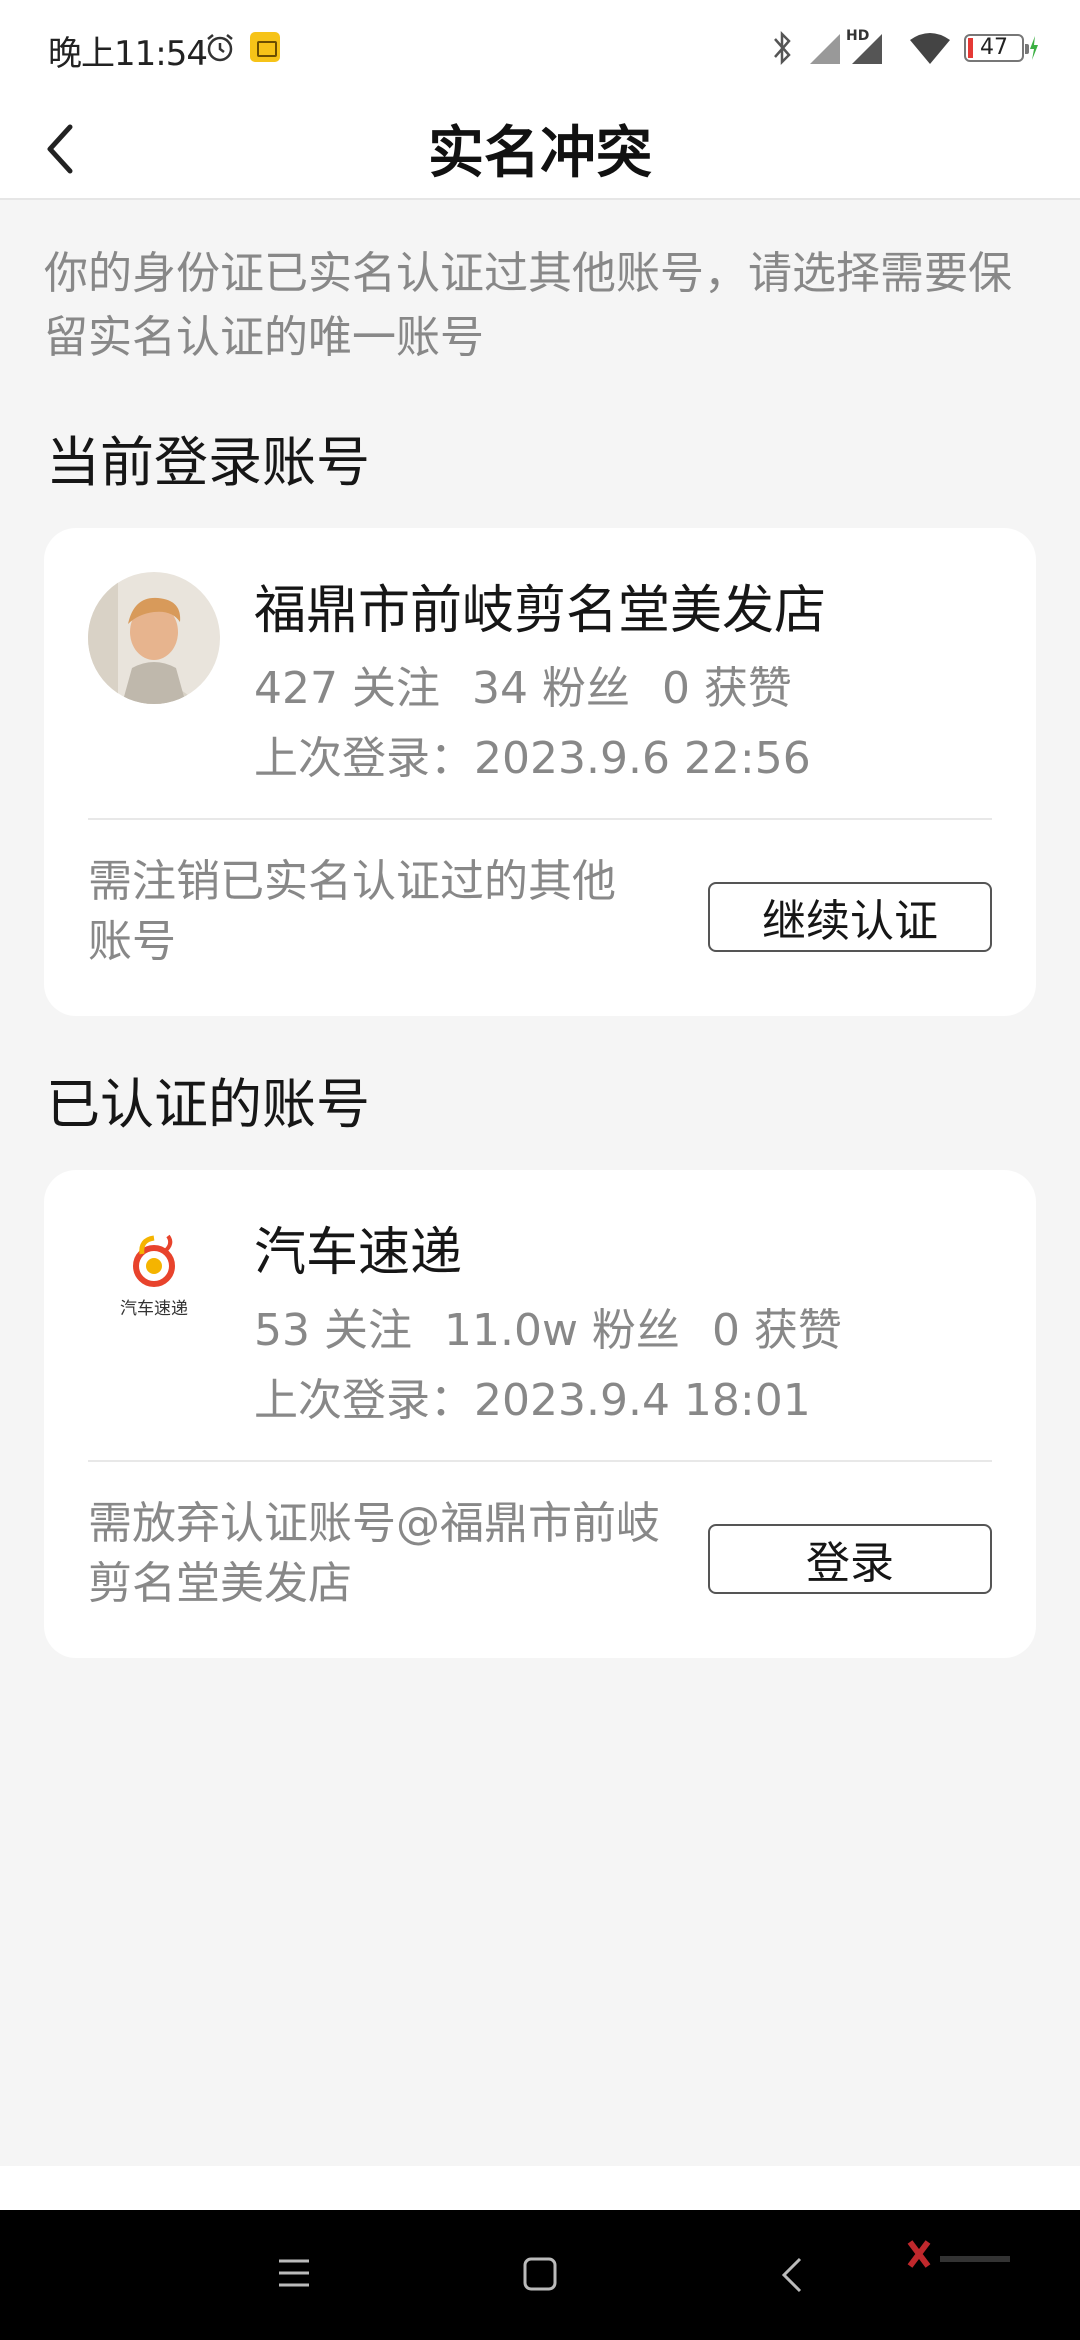 The height and width of the screenshot is (2340, 1080). I want to click on hd-signal-icon: HD, so click(864, 46).